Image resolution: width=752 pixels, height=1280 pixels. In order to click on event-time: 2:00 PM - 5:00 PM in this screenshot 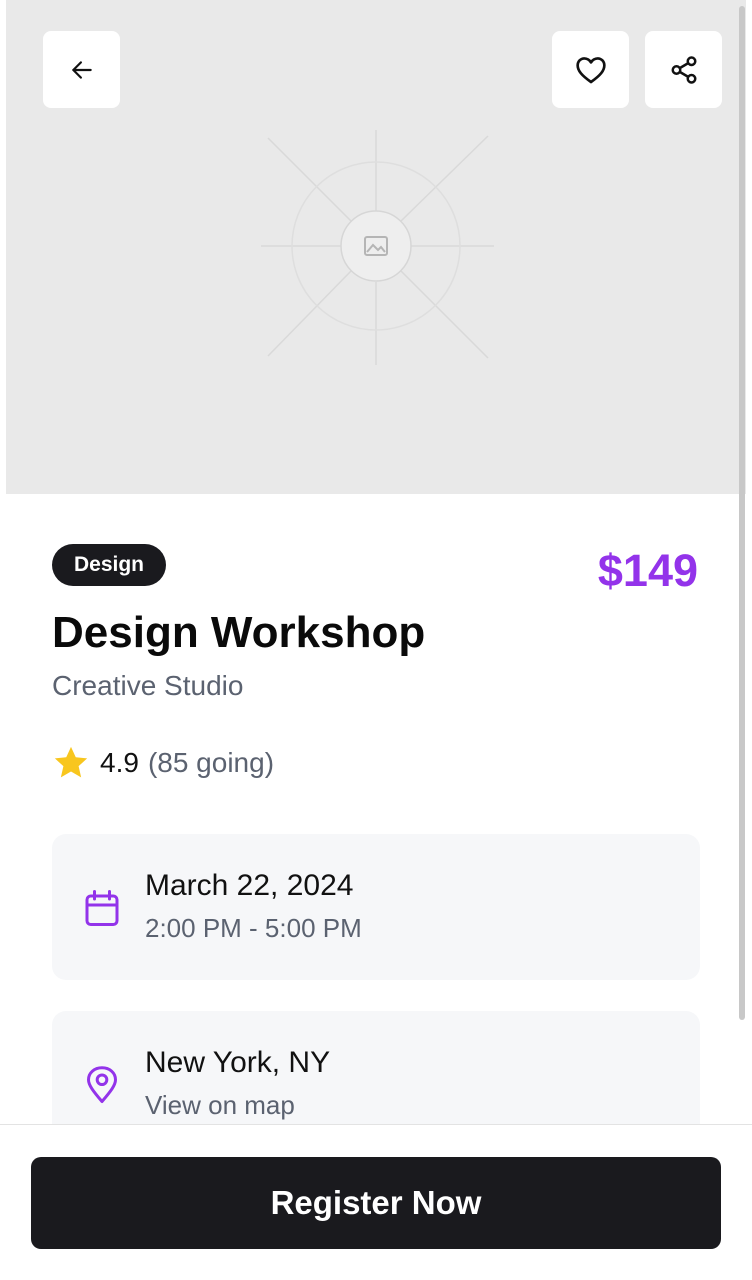, I will do `click(253, 928)`.